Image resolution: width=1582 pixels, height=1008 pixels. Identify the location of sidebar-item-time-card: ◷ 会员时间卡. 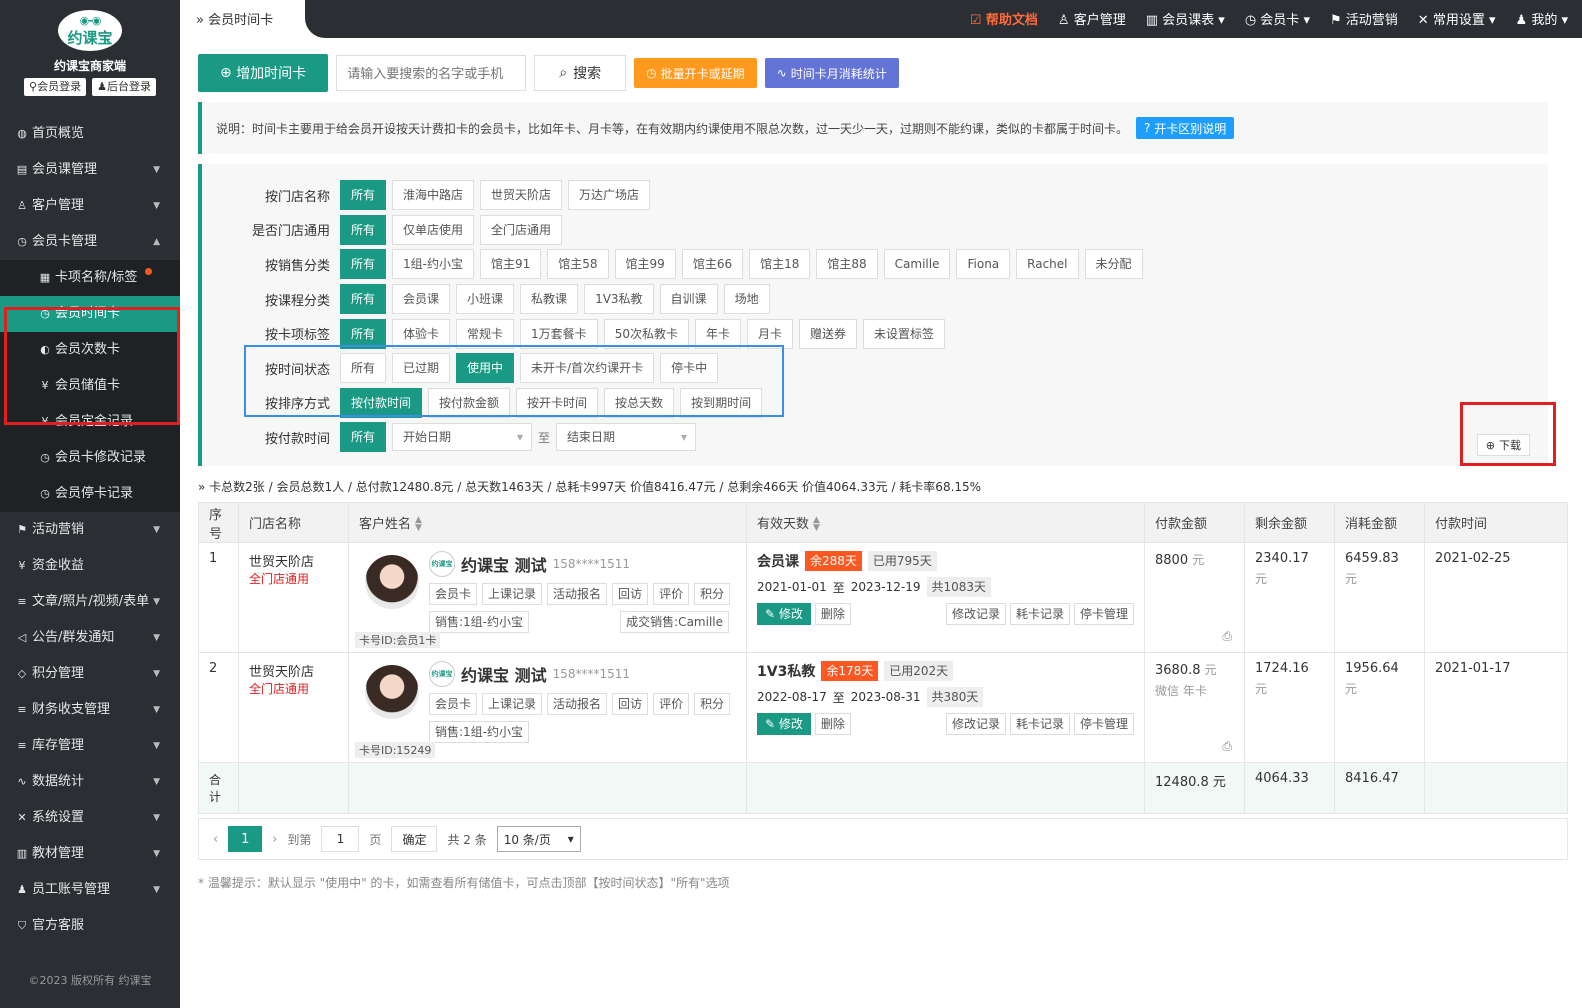
(90, 314).